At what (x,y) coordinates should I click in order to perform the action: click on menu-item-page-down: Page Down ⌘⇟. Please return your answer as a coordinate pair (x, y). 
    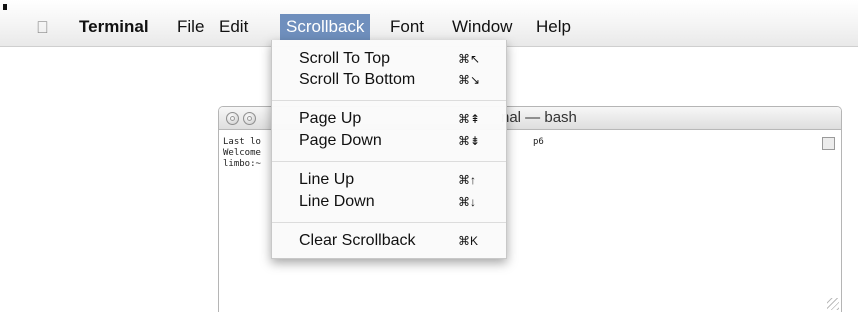
    Looking at the image, I should click on (389, 141).